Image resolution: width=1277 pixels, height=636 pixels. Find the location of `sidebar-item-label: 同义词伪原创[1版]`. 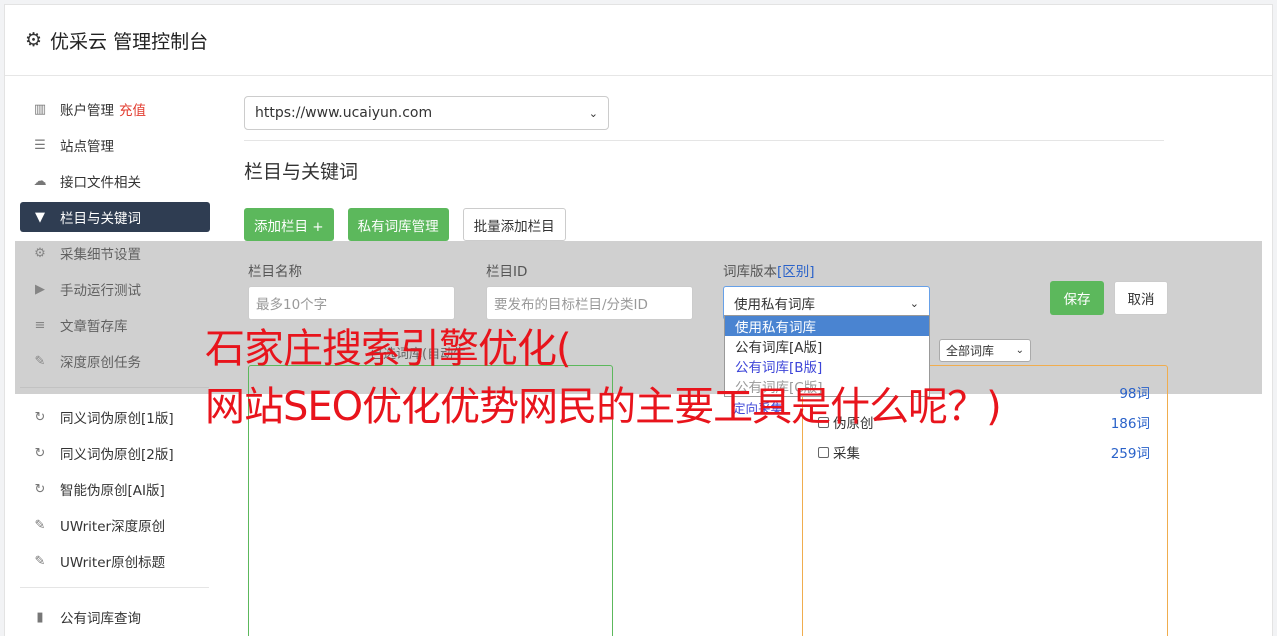

sidebar-item-label: 同义词伪原创[1版] is located at coordinates (117, 419).